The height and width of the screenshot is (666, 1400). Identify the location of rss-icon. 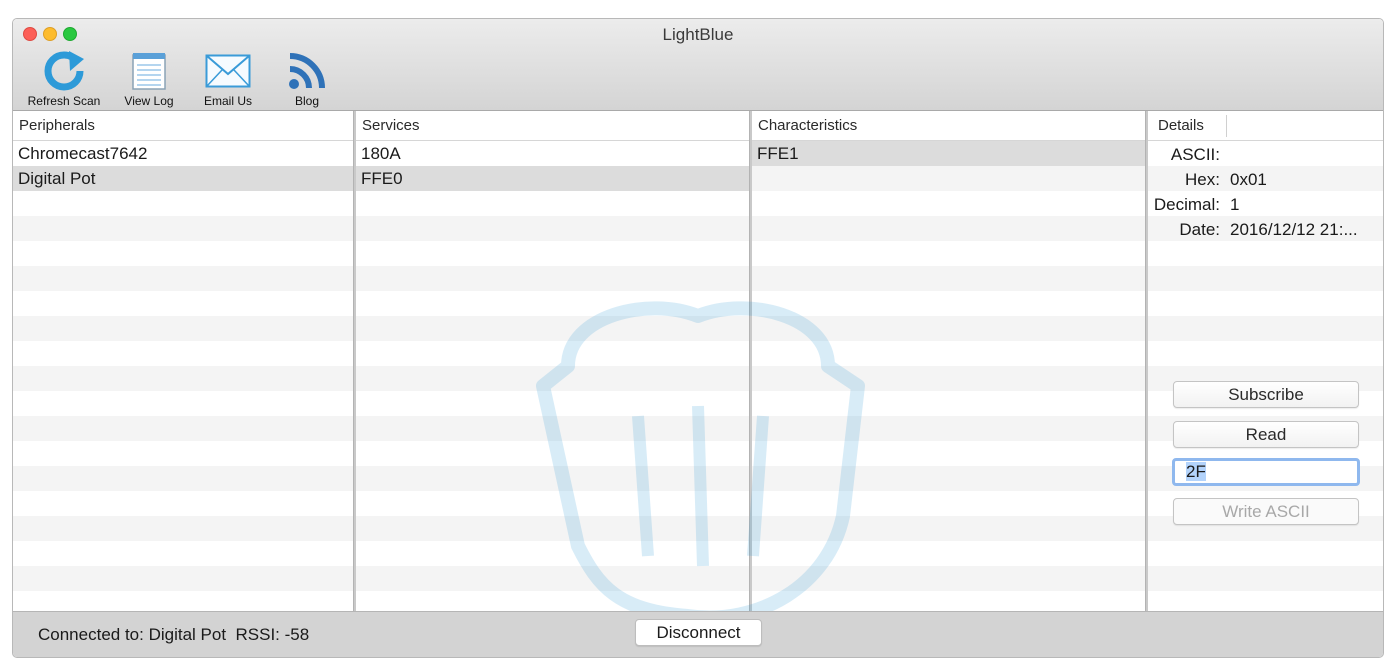
(307, 71).